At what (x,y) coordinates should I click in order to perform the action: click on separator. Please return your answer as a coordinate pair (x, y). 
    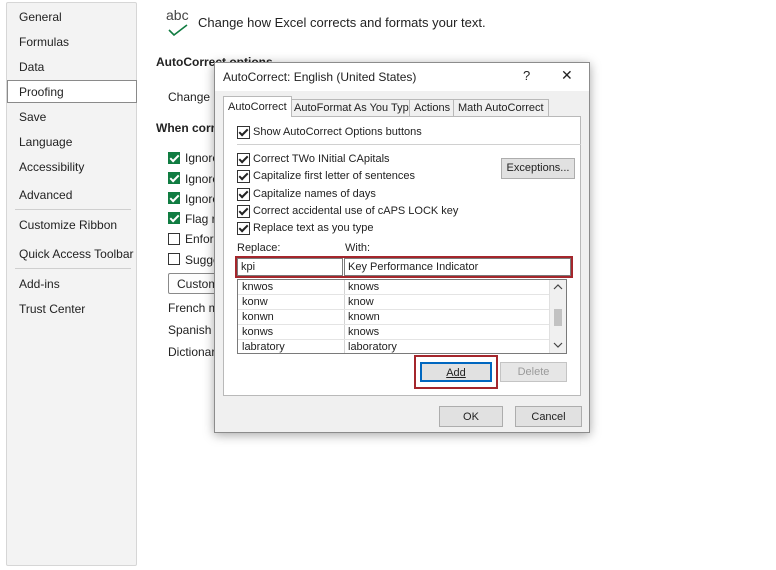
    Looking at the image, I should click on (409, 144).